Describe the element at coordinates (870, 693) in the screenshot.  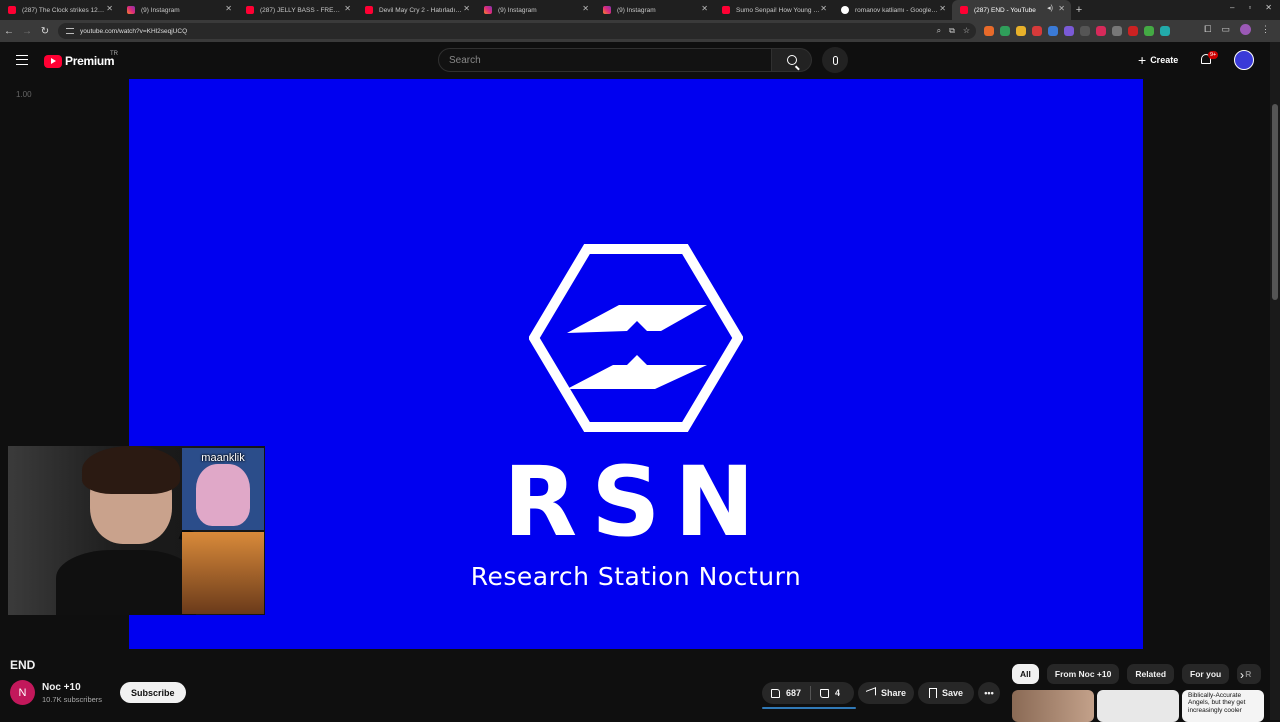
I see `share-arrow-icon` at that location.